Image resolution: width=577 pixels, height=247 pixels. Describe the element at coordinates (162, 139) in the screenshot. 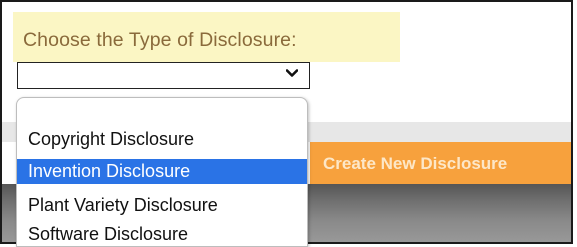

I see `option-copyright-disclosure: Copyright Disclosure` at that location.